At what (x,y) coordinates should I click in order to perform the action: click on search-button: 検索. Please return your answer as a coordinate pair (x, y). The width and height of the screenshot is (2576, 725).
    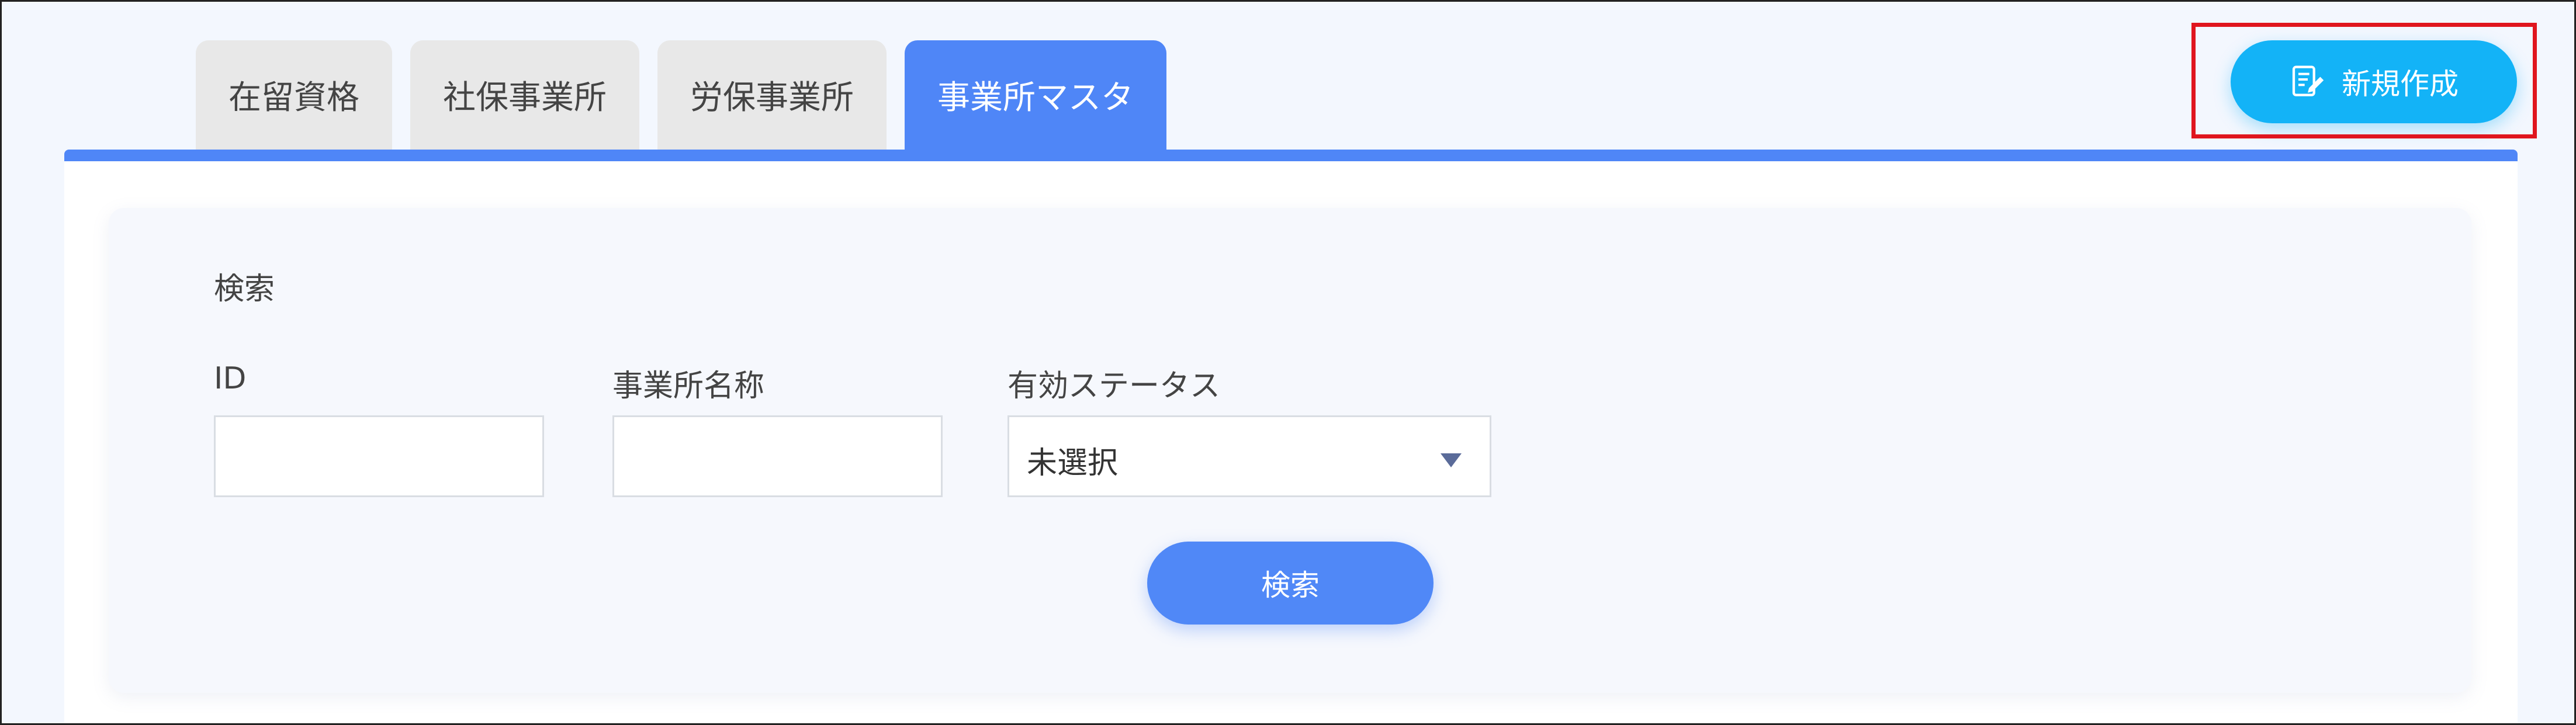
    Looking at the image, I should click on (1290, 583).